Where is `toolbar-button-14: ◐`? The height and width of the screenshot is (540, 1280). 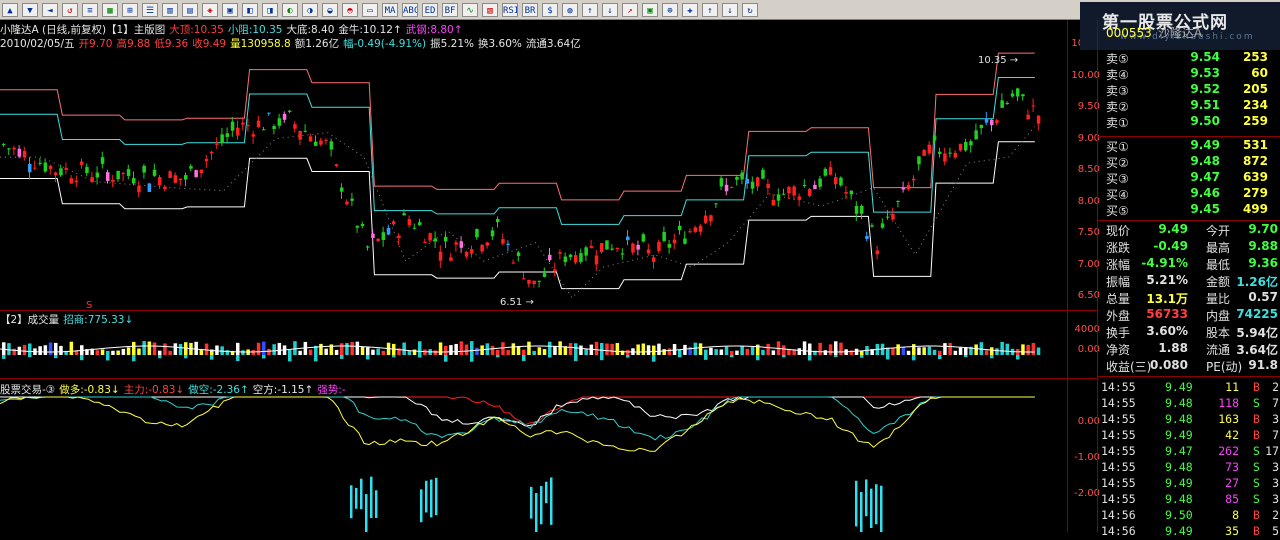 toolbar-button-14: ◐ is located at coordinates (290, 9).